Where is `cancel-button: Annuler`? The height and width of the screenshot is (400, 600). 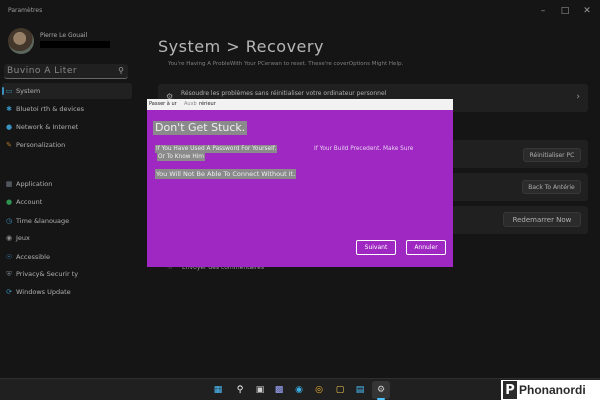
cancel-button: Annuler is located at coordinates (426, 247).